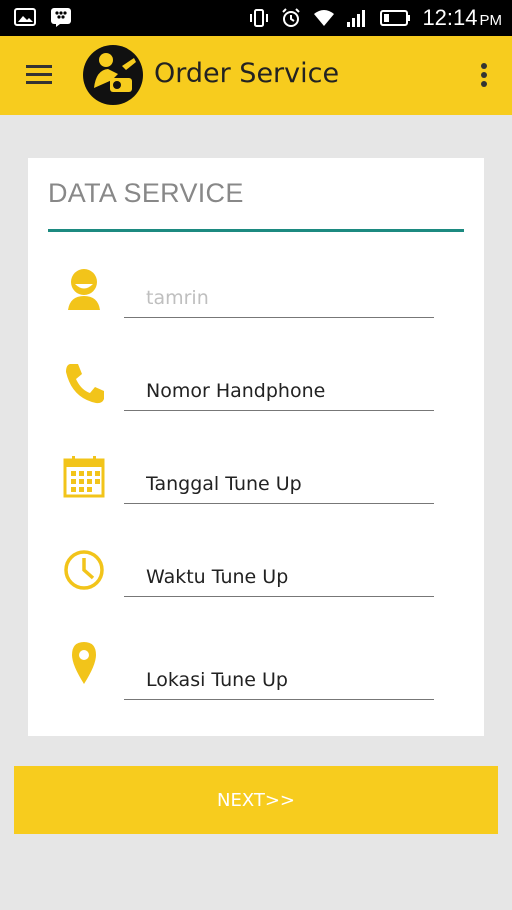 The image size is (512, 910). What do you see at coordinates (84, 570) in the screenshot?
I see `clock-icon` at bounding box center [84, 570].